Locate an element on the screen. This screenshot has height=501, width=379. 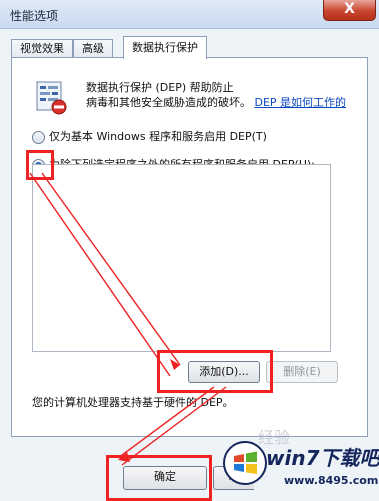
hardware-note: 您的计算机处理器支持基于硬件的 DEP。 is located at coordinates (133, 402).